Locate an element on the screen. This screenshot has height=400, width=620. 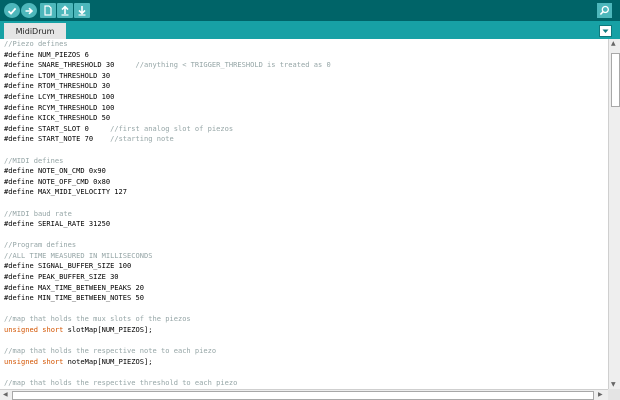
code-token: #define KICK_THRESHOLD 50 is located at coordinates (57, 118).